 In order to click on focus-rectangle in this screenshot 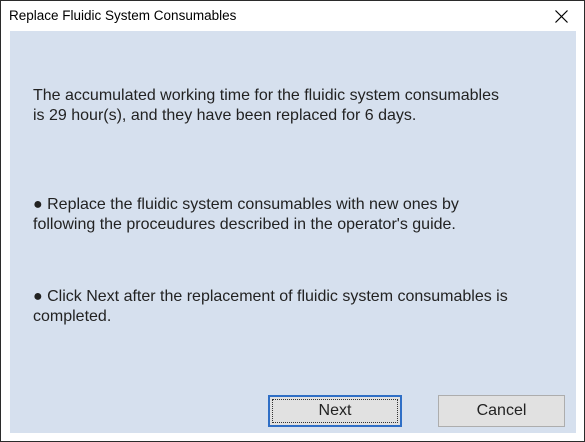, I will do `click(335, 411)`.